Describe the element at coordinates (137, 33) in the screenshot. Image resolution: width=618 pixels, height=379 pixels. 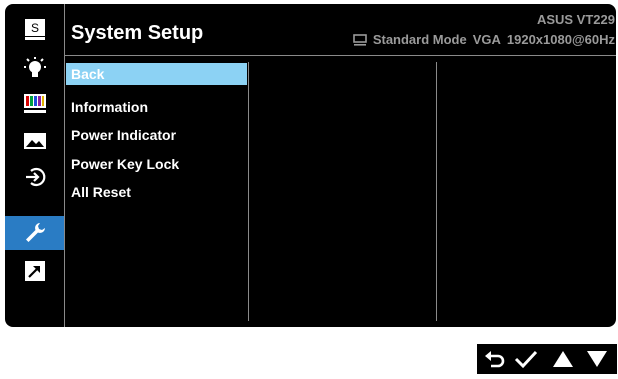
I see `page-title: System Setup` at that location.